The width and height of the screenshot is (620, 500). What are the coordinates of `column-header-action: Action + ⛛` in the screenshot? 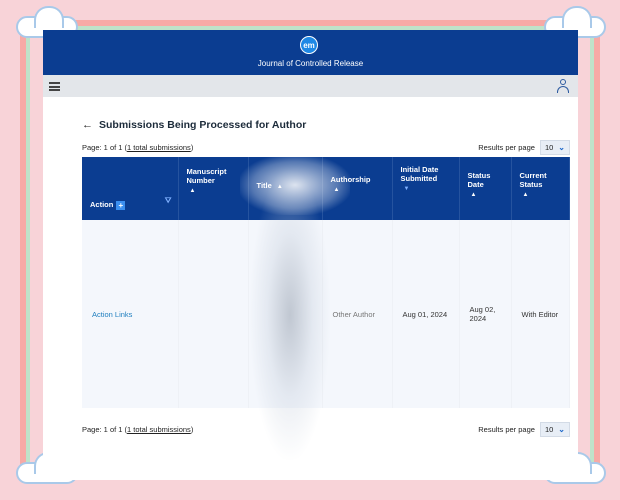 It's located at (130, 188).